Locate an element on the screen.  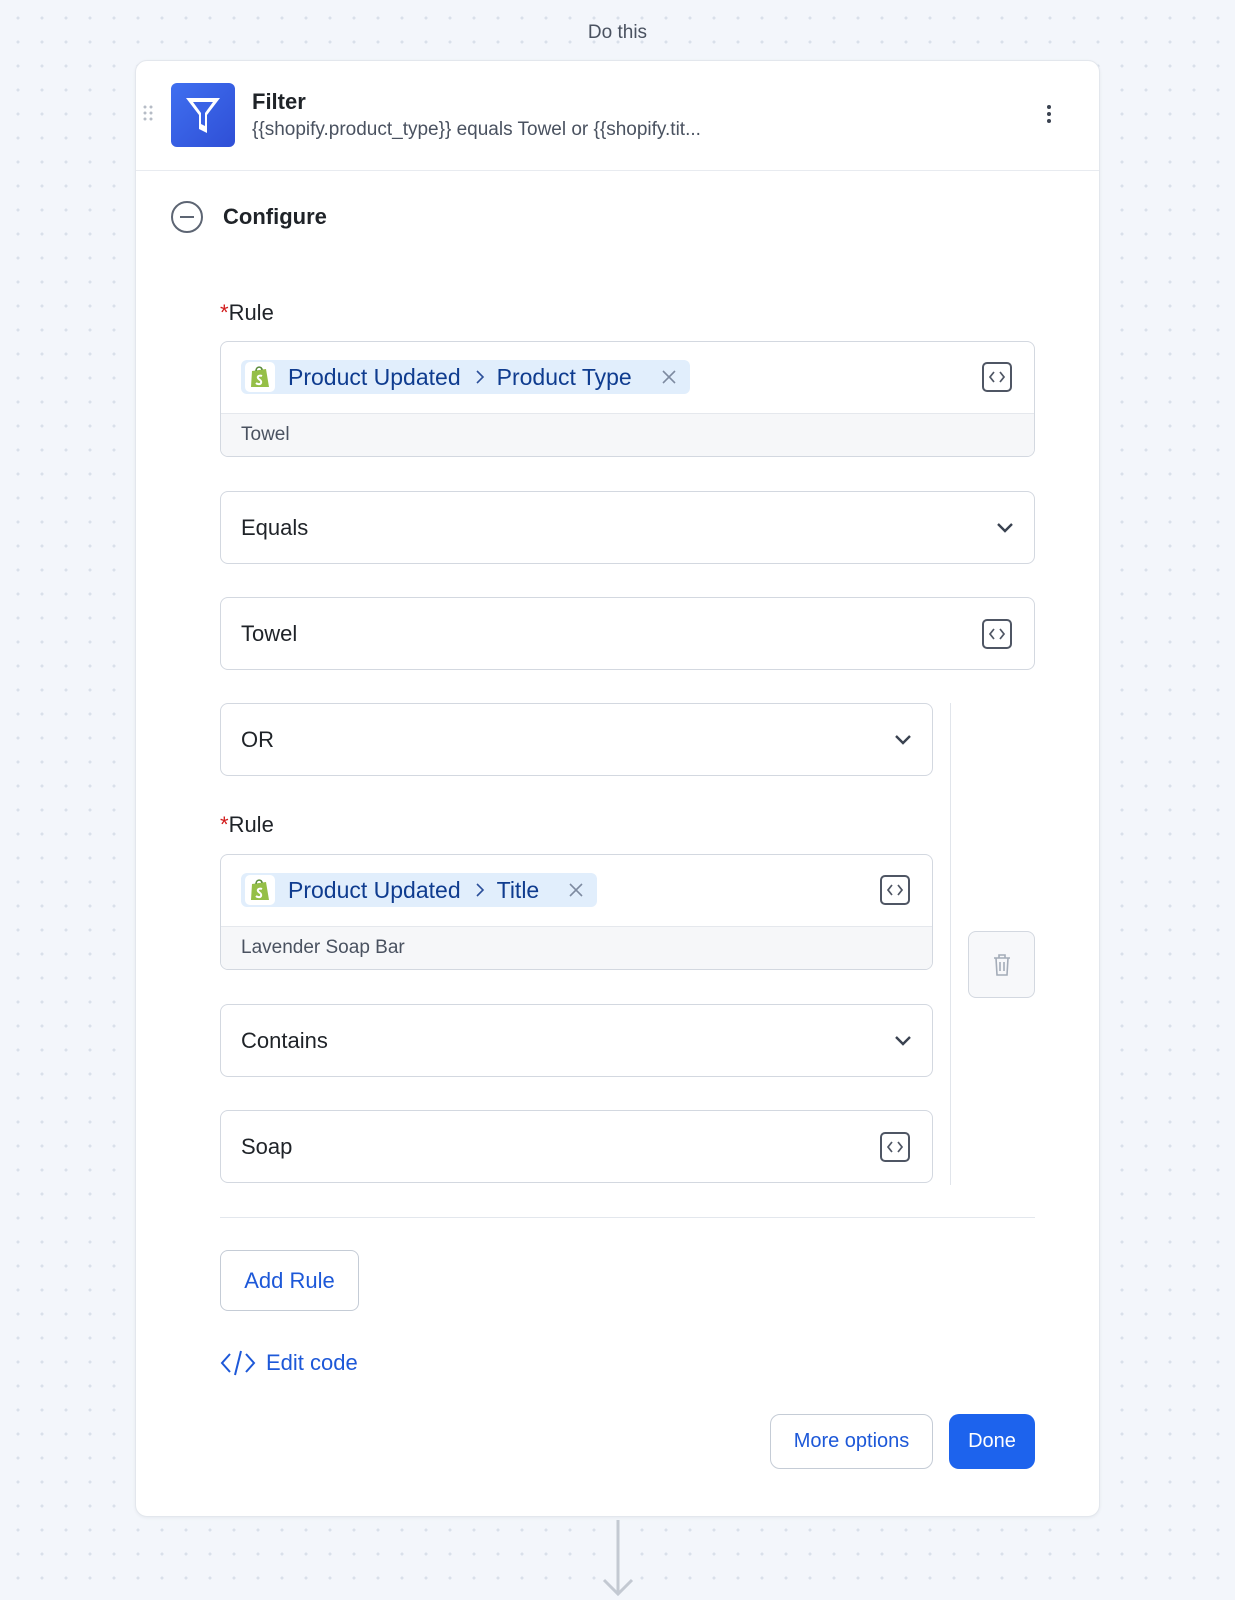
done-button: Done is located at coordinates (992, 1441).